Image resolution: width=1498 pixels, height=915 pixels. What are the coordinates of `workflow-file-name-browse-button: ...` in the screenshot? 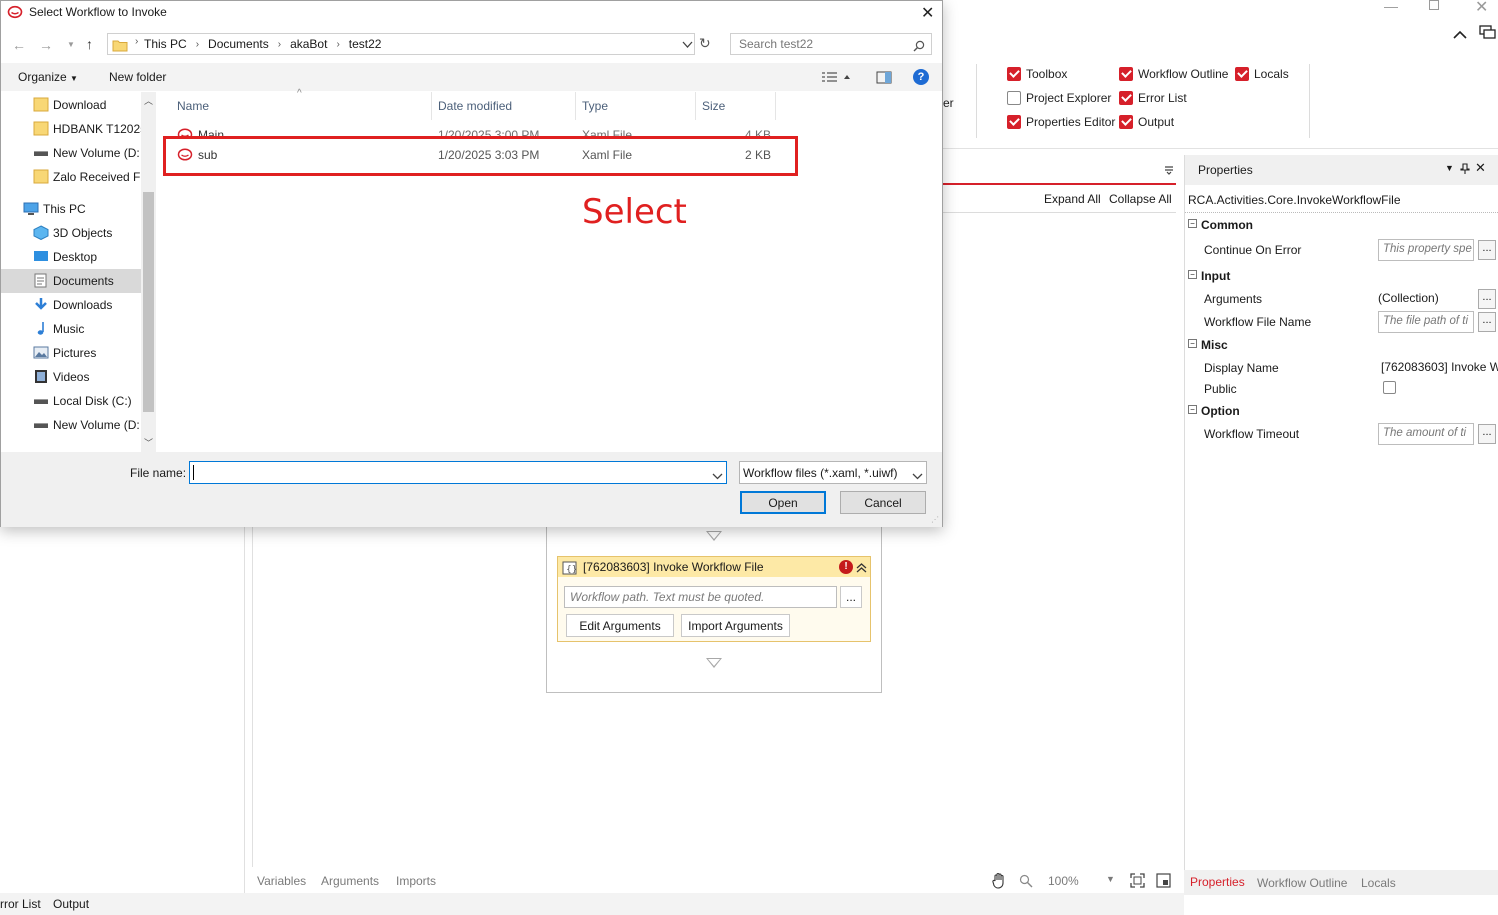 It's located at (1487, 321).